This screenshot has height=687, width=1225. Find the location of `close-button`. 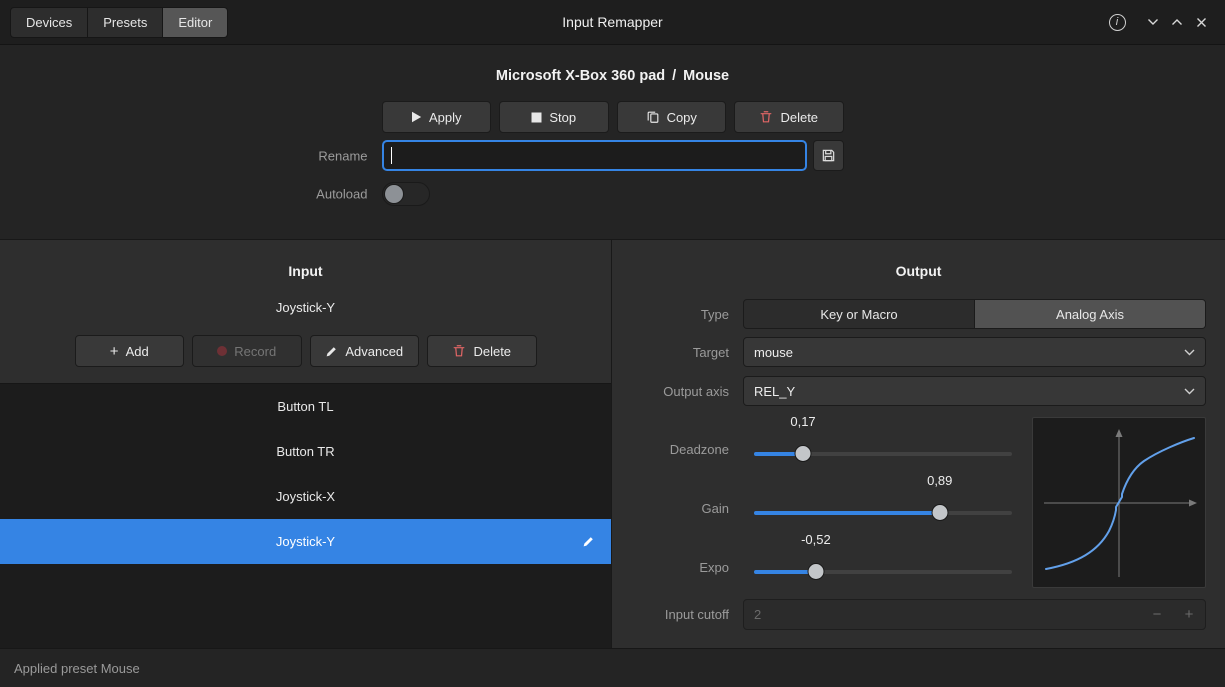

close-button is located at coordinates (1201, 22).